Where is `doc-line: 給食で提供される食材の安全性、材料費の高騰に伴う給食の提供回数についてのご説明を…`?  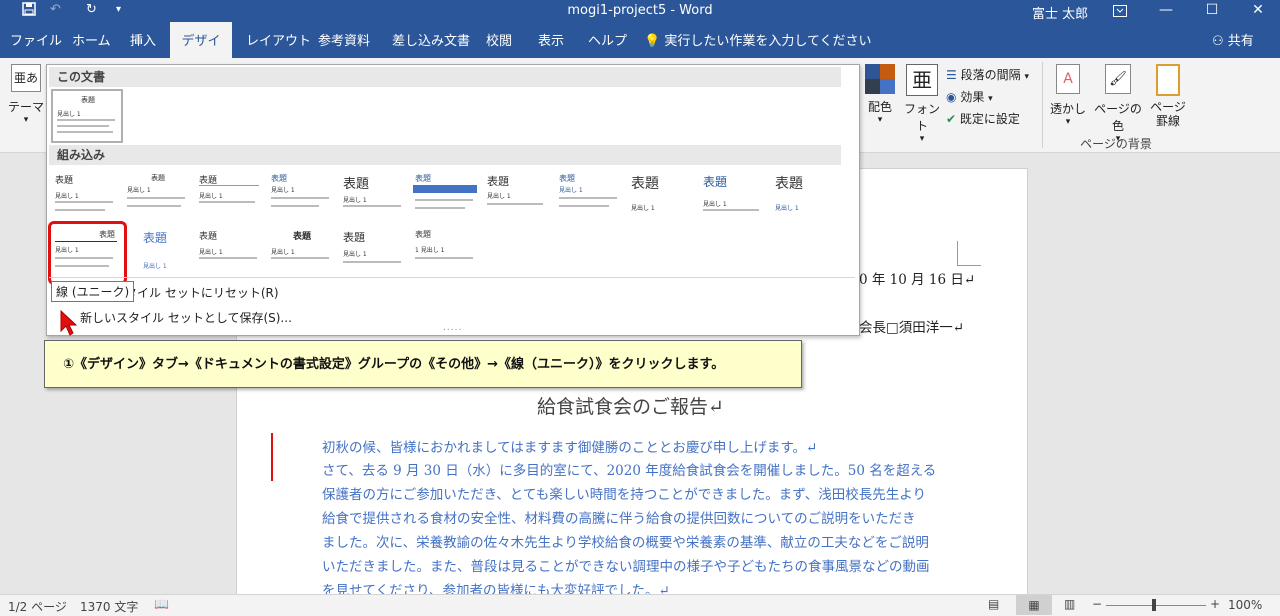 doc-line: 給食で提供される食材の安全性、材料費の高騰に伴う給食の提供回数についてのご説明を… is located at coordinates (619, 519).